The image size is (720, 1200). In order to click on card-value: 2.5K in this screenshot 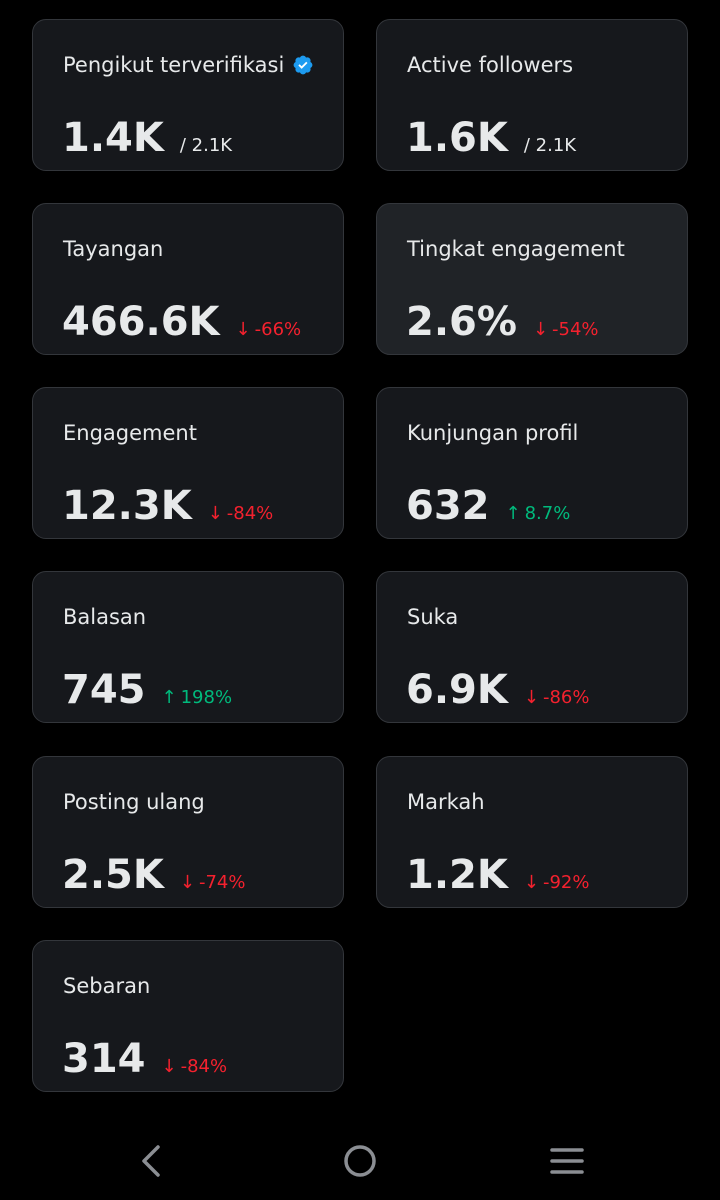, I will do `click(113, 875)`.